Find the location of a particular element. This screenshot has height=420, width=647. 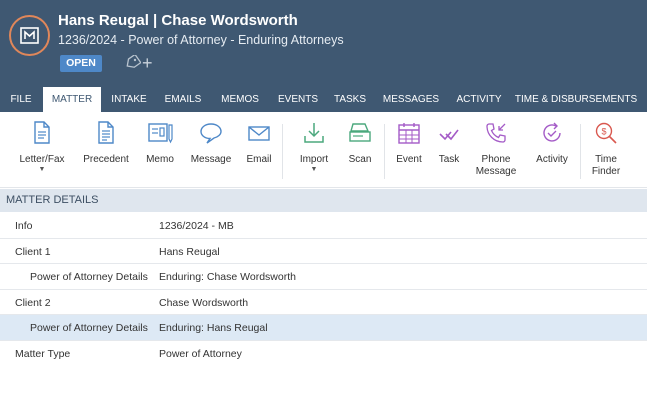

add-tag-icon: + is located at coordinates (147, 63).